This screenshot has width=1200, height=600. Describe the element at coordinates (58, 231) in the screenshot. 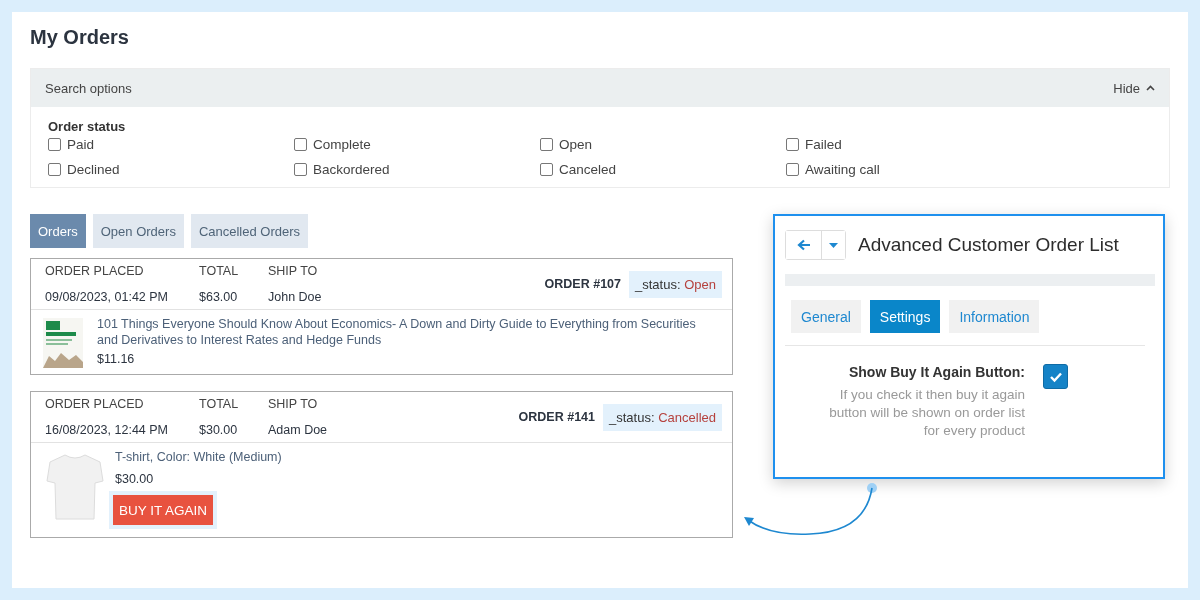

I see `tab: Orders` at that location.